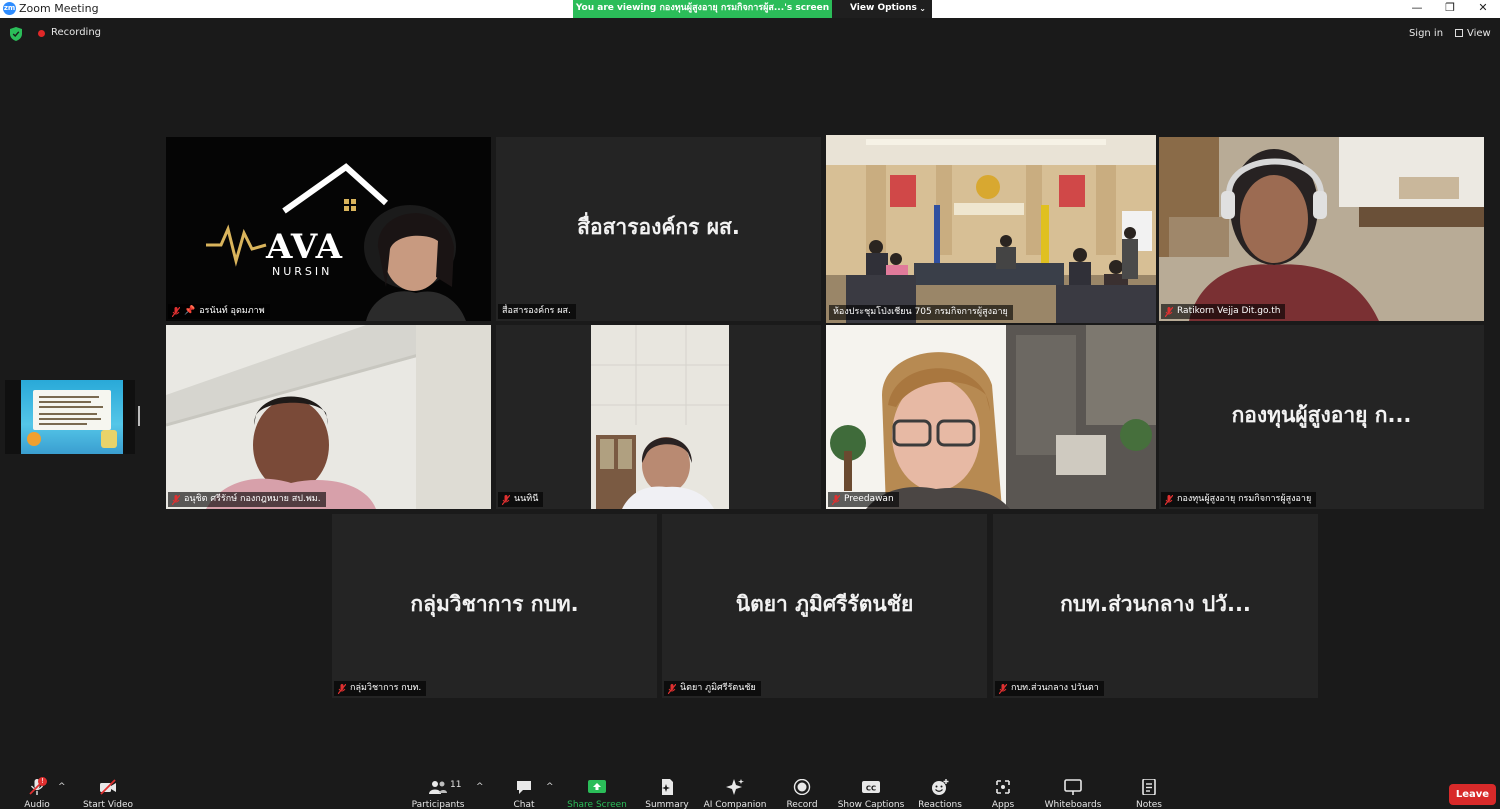  What do you see at coordinates (62, 787) in the screenshot?
I see `audio-options-caret-icon: ^` at bounding box center [62, 787].